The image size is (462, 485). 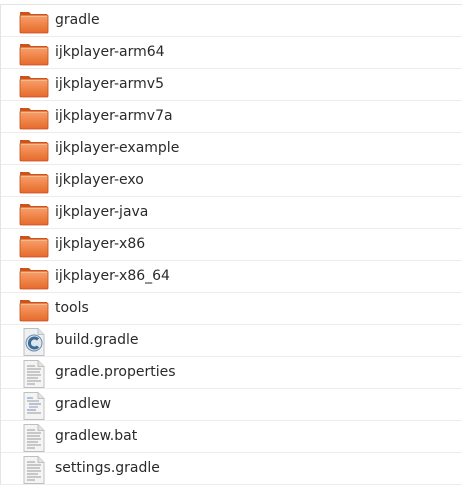 What do you see at coordinates (231, 181) in the screenshot?
I see `list-item-ijkplayer-exo: ijkplayer-exo` at bounding box center [231, 181].